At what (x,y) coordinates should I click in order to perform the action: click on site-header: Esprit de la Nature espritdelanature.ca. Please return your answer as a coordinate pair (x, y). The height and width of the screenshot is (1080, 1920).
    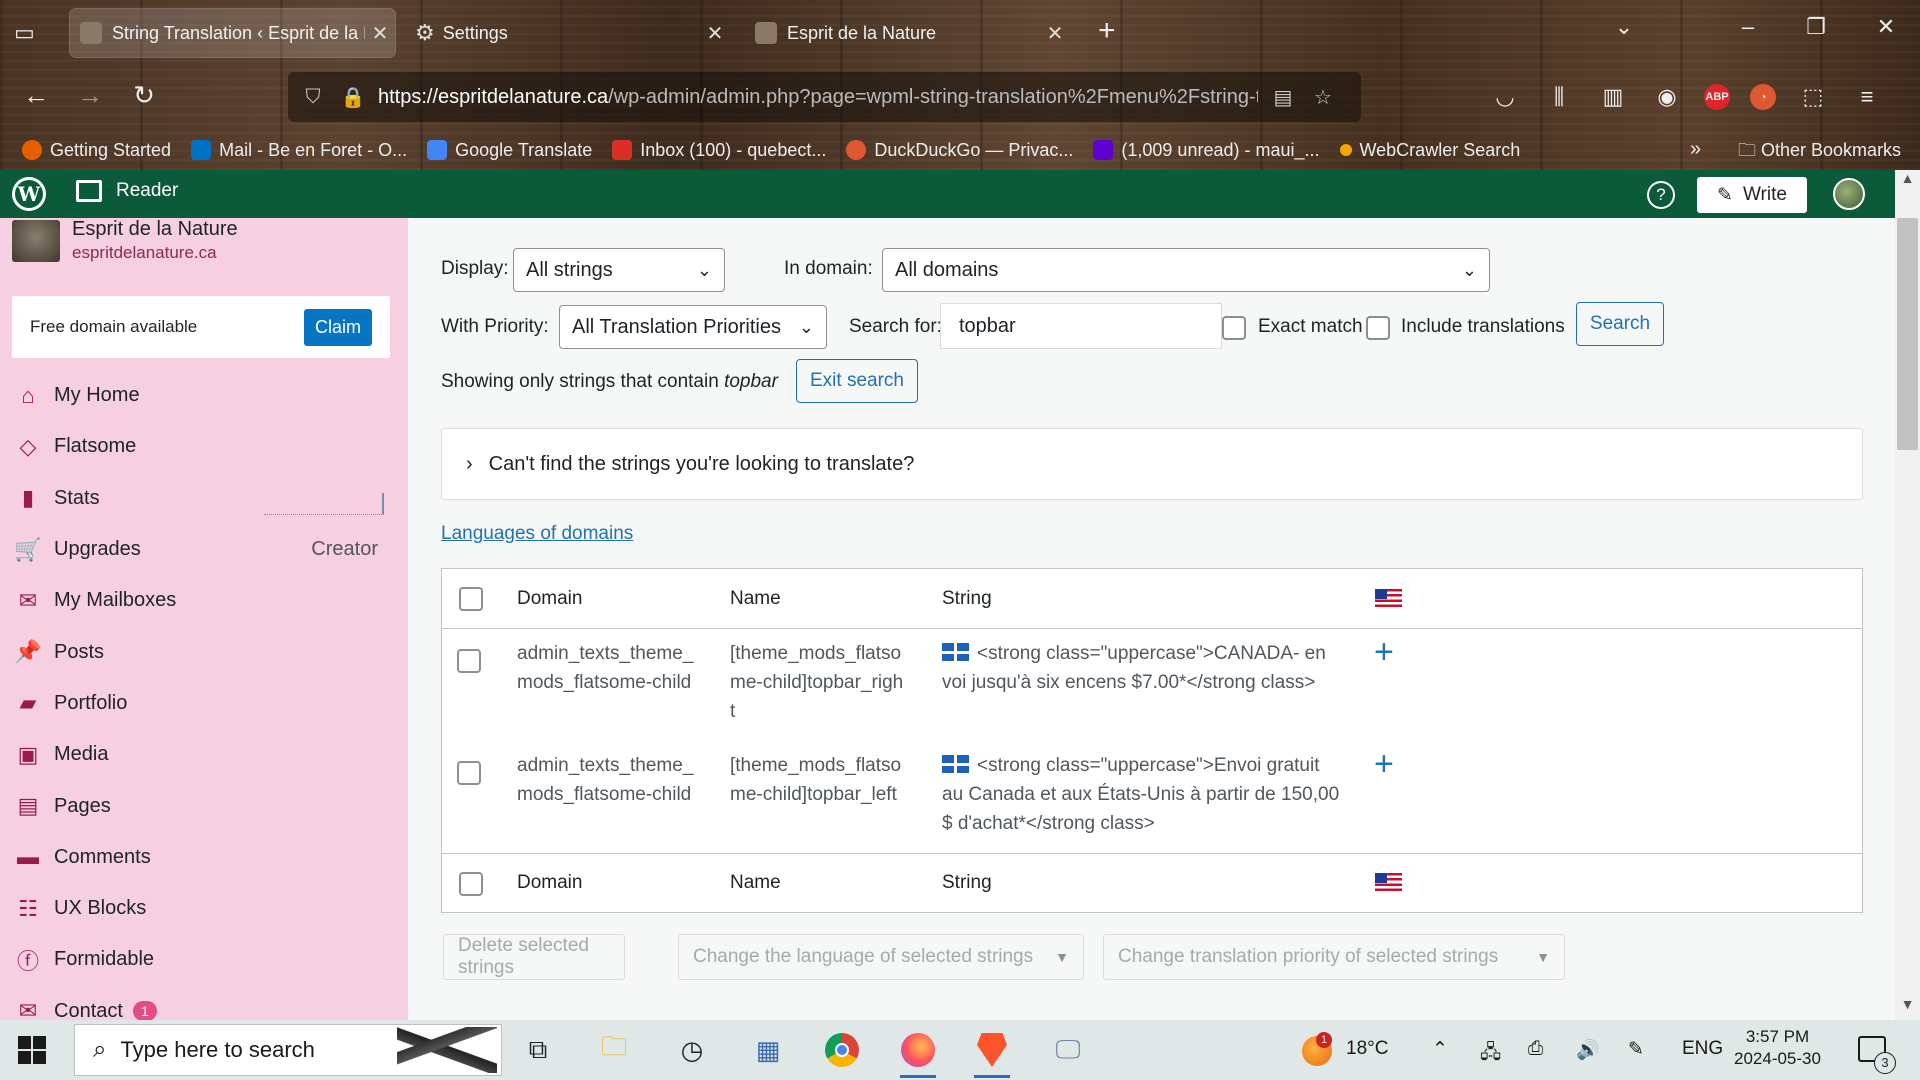
    Looking at the image, I should click on (125, 240).